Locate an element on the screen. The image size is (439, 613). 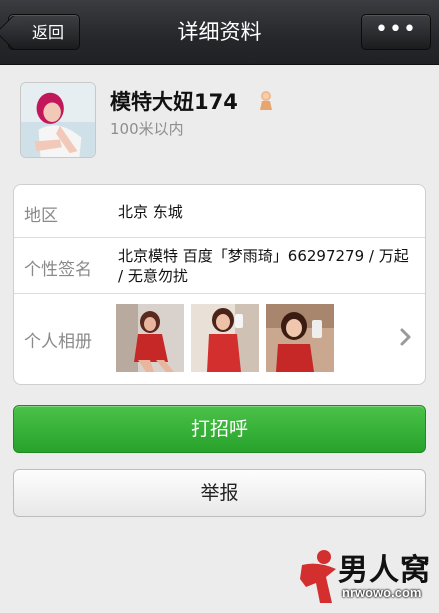
region-label: 地区 is located at coordinates (41, 216).